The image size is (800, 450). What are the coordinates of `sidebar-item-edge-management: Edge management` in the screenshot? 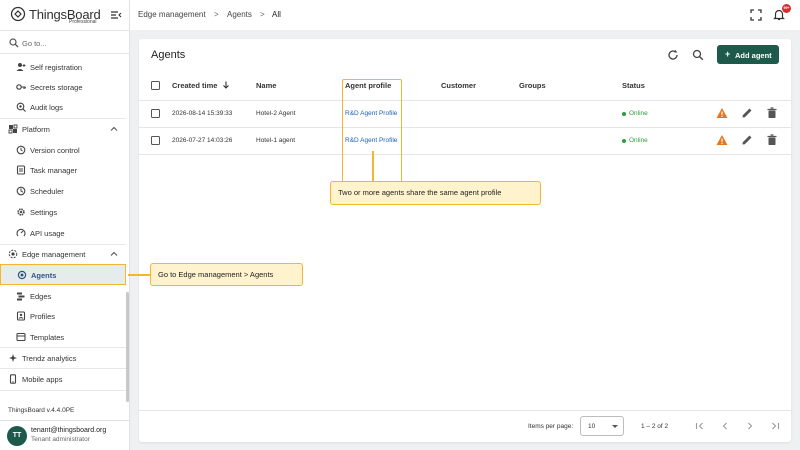 It's located at (63, 254).